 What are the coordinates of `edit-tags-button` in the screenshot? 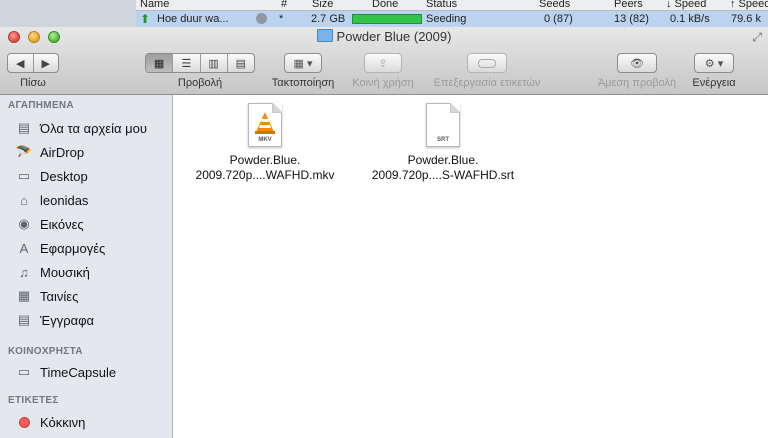 It's located at (487, 63).